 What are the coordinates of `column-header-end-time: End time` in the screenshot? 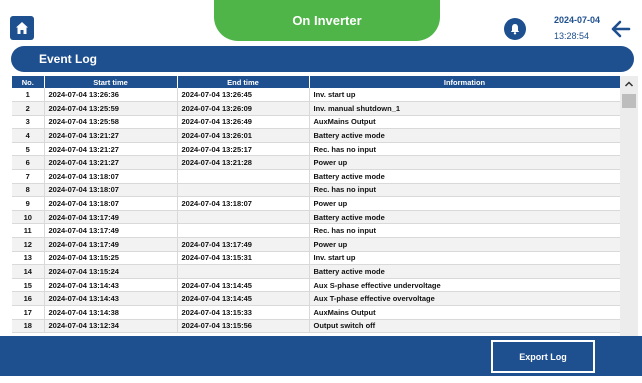 It's located at (243, 82).